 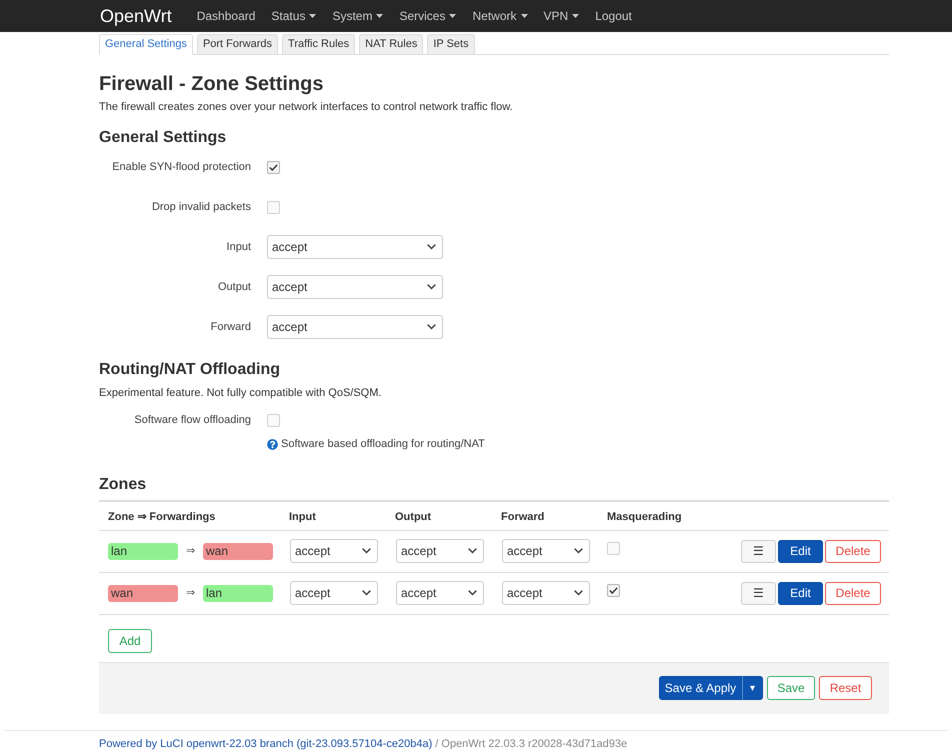 What do you see at coordinates (234, 287) in the screenshot?
I see `field-label: Output` at bounding box center [234, 287].